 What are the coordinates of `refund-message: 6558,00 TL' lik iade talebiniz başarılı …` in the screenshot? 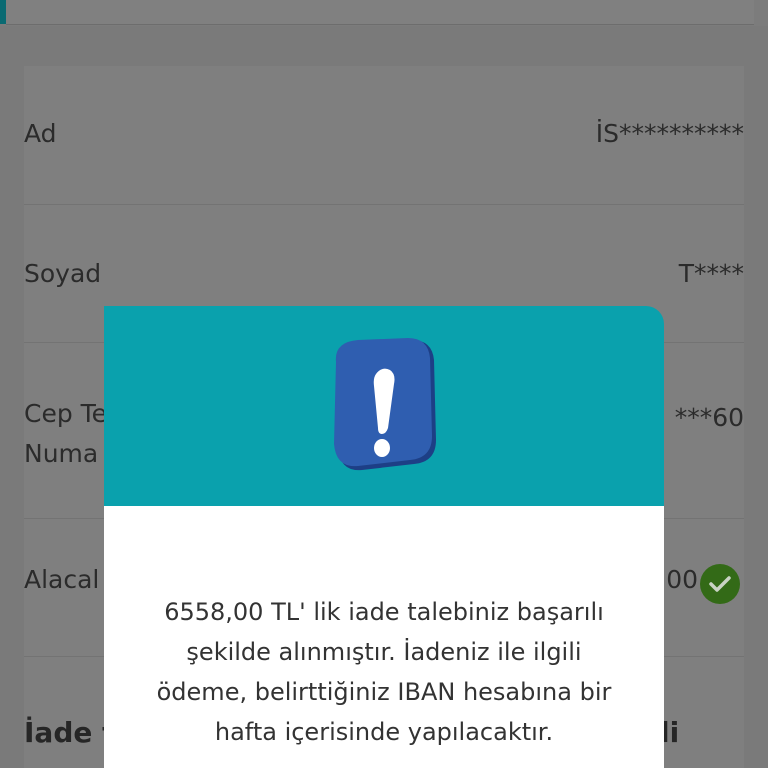 It's located at (384, 672).